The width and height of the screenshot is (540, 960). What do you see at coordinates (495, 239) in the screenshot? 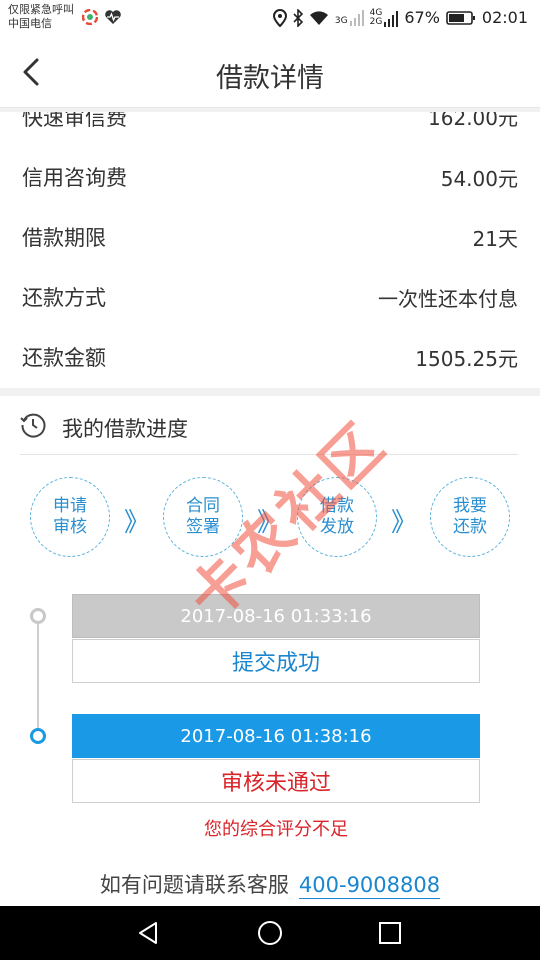
I see `info-value: 21天` at bounding box center [495, 239].